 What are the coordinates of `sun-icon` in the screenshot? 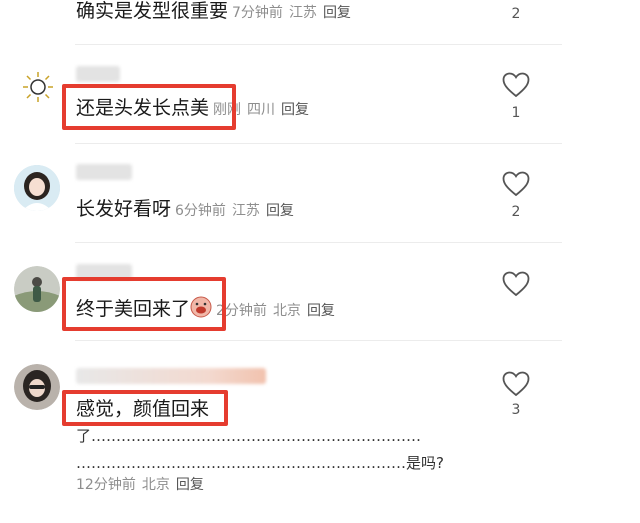 It's located at (38, 87).